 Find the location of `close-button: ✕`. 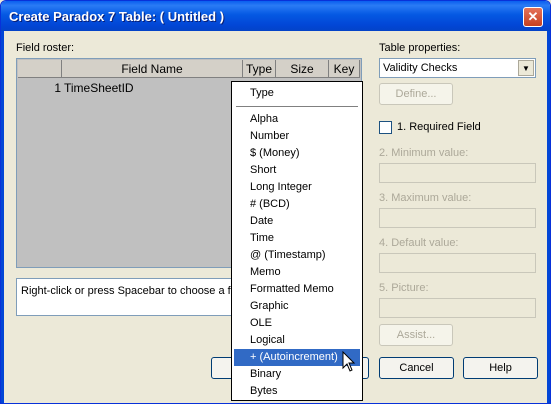

close-button: ✕ is located at coordinates (533, 17).